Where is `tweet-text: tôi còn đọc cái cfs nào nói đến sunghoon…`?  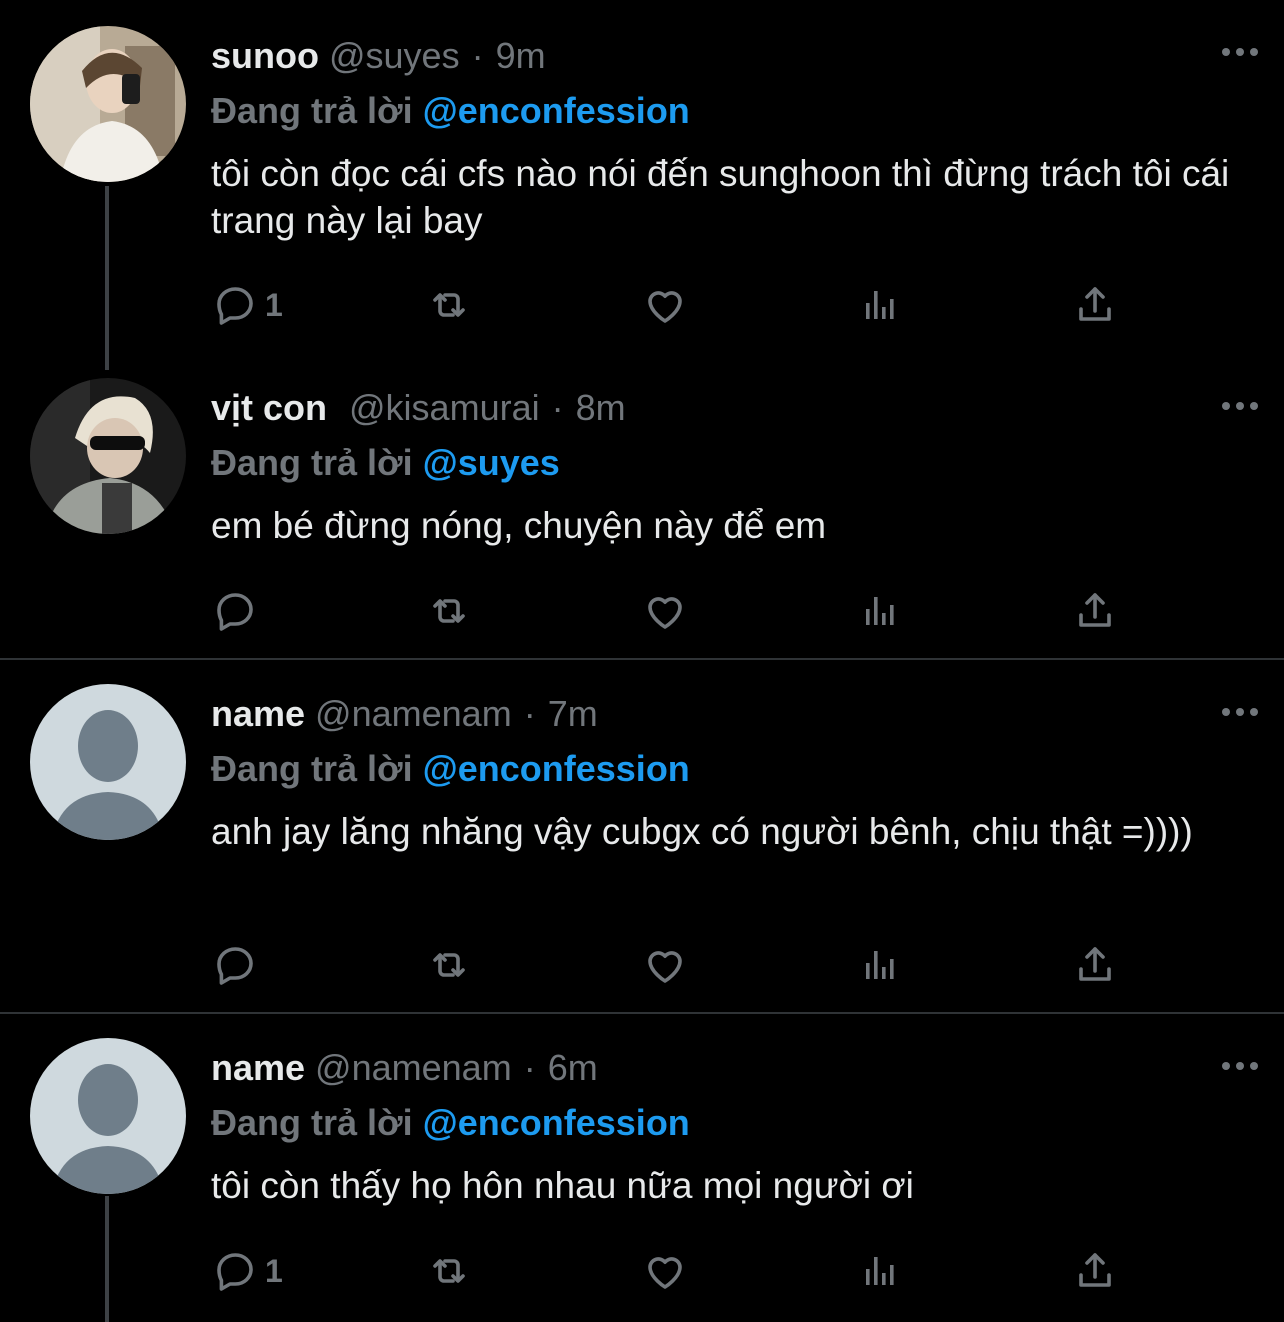 tweet-text: tôi còn đọc cái cfs nào nói đến sunghoon… is located at coordinates (720, 197).